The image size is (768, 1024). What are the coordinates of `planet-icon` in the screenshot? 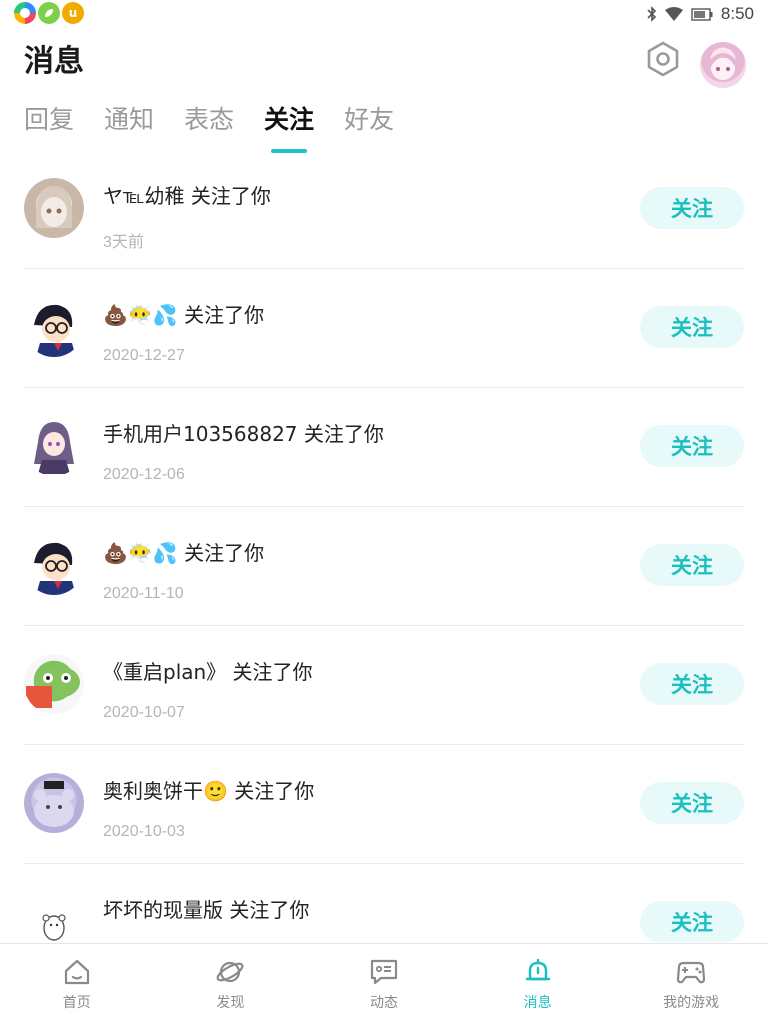 It's located at (230, 972).